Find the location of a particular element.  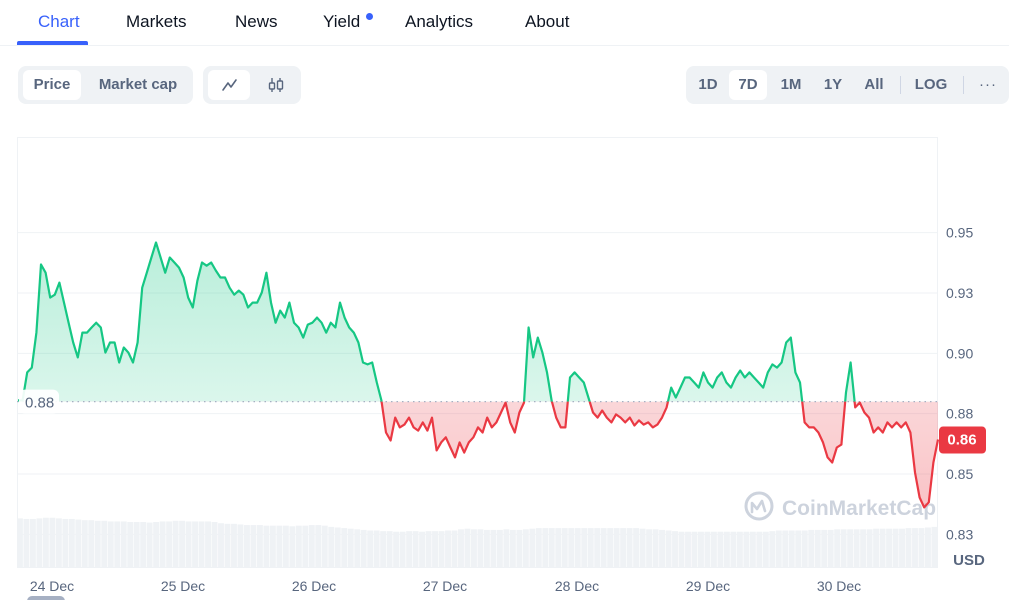

tab-news: News is located at coordinates (256, 22).